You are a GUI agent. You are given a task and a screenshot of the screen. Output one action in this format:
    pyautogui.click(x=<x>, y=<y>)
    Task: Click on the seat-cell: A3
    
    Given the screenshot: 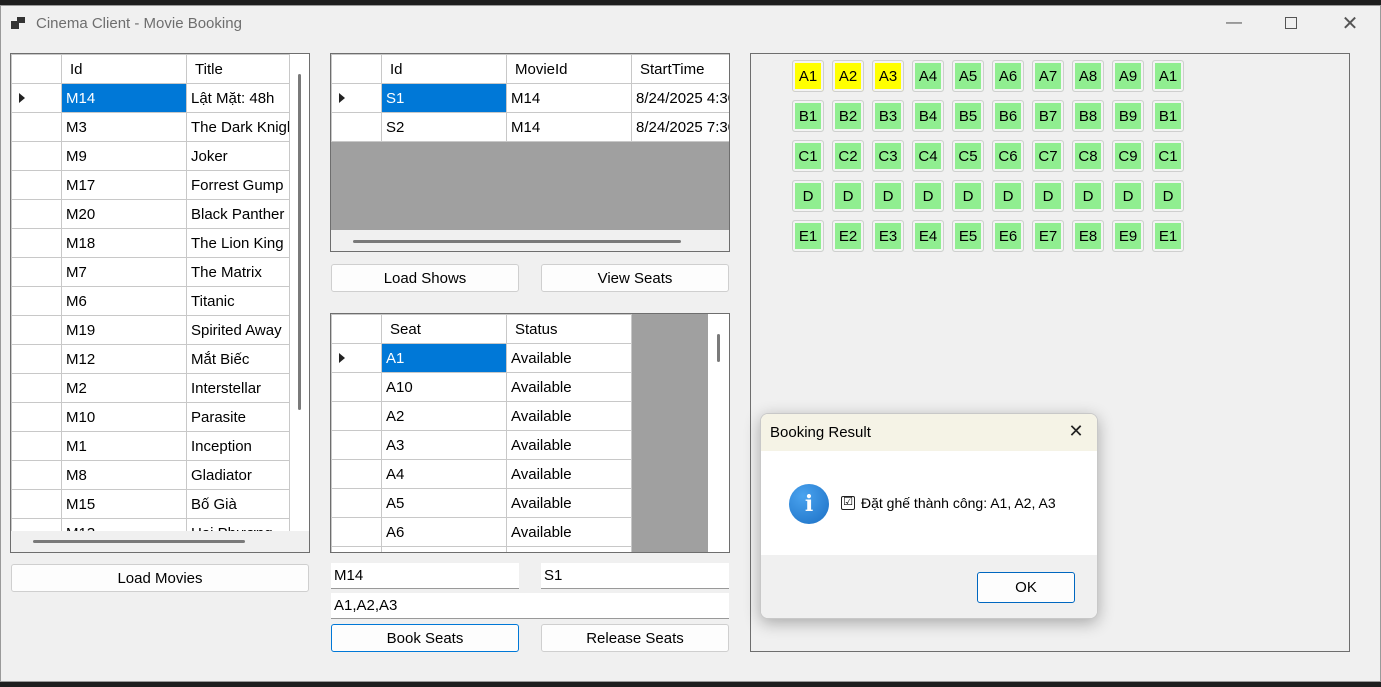 What is the action you would take?
    pyautogui.click(x=444, y=445)
    